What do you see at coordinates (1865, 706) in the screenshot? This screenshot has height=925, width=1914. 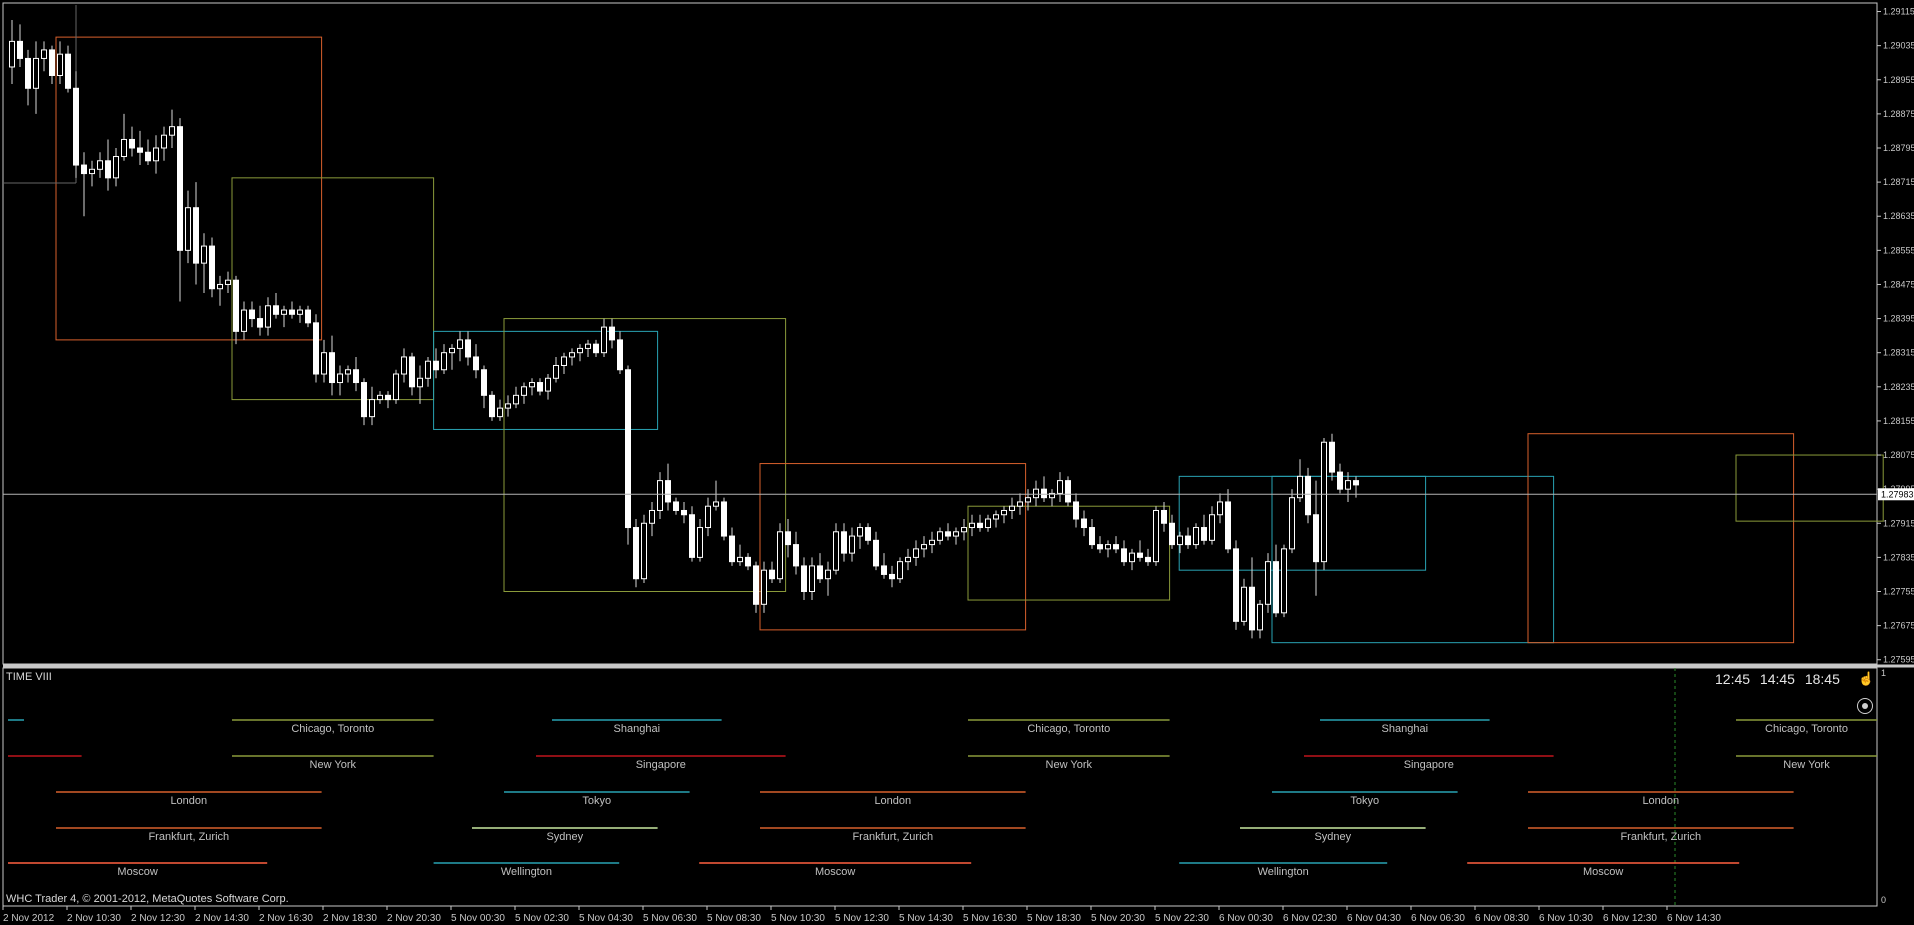 I see `target-icon` at bounding box center [1865, 706].